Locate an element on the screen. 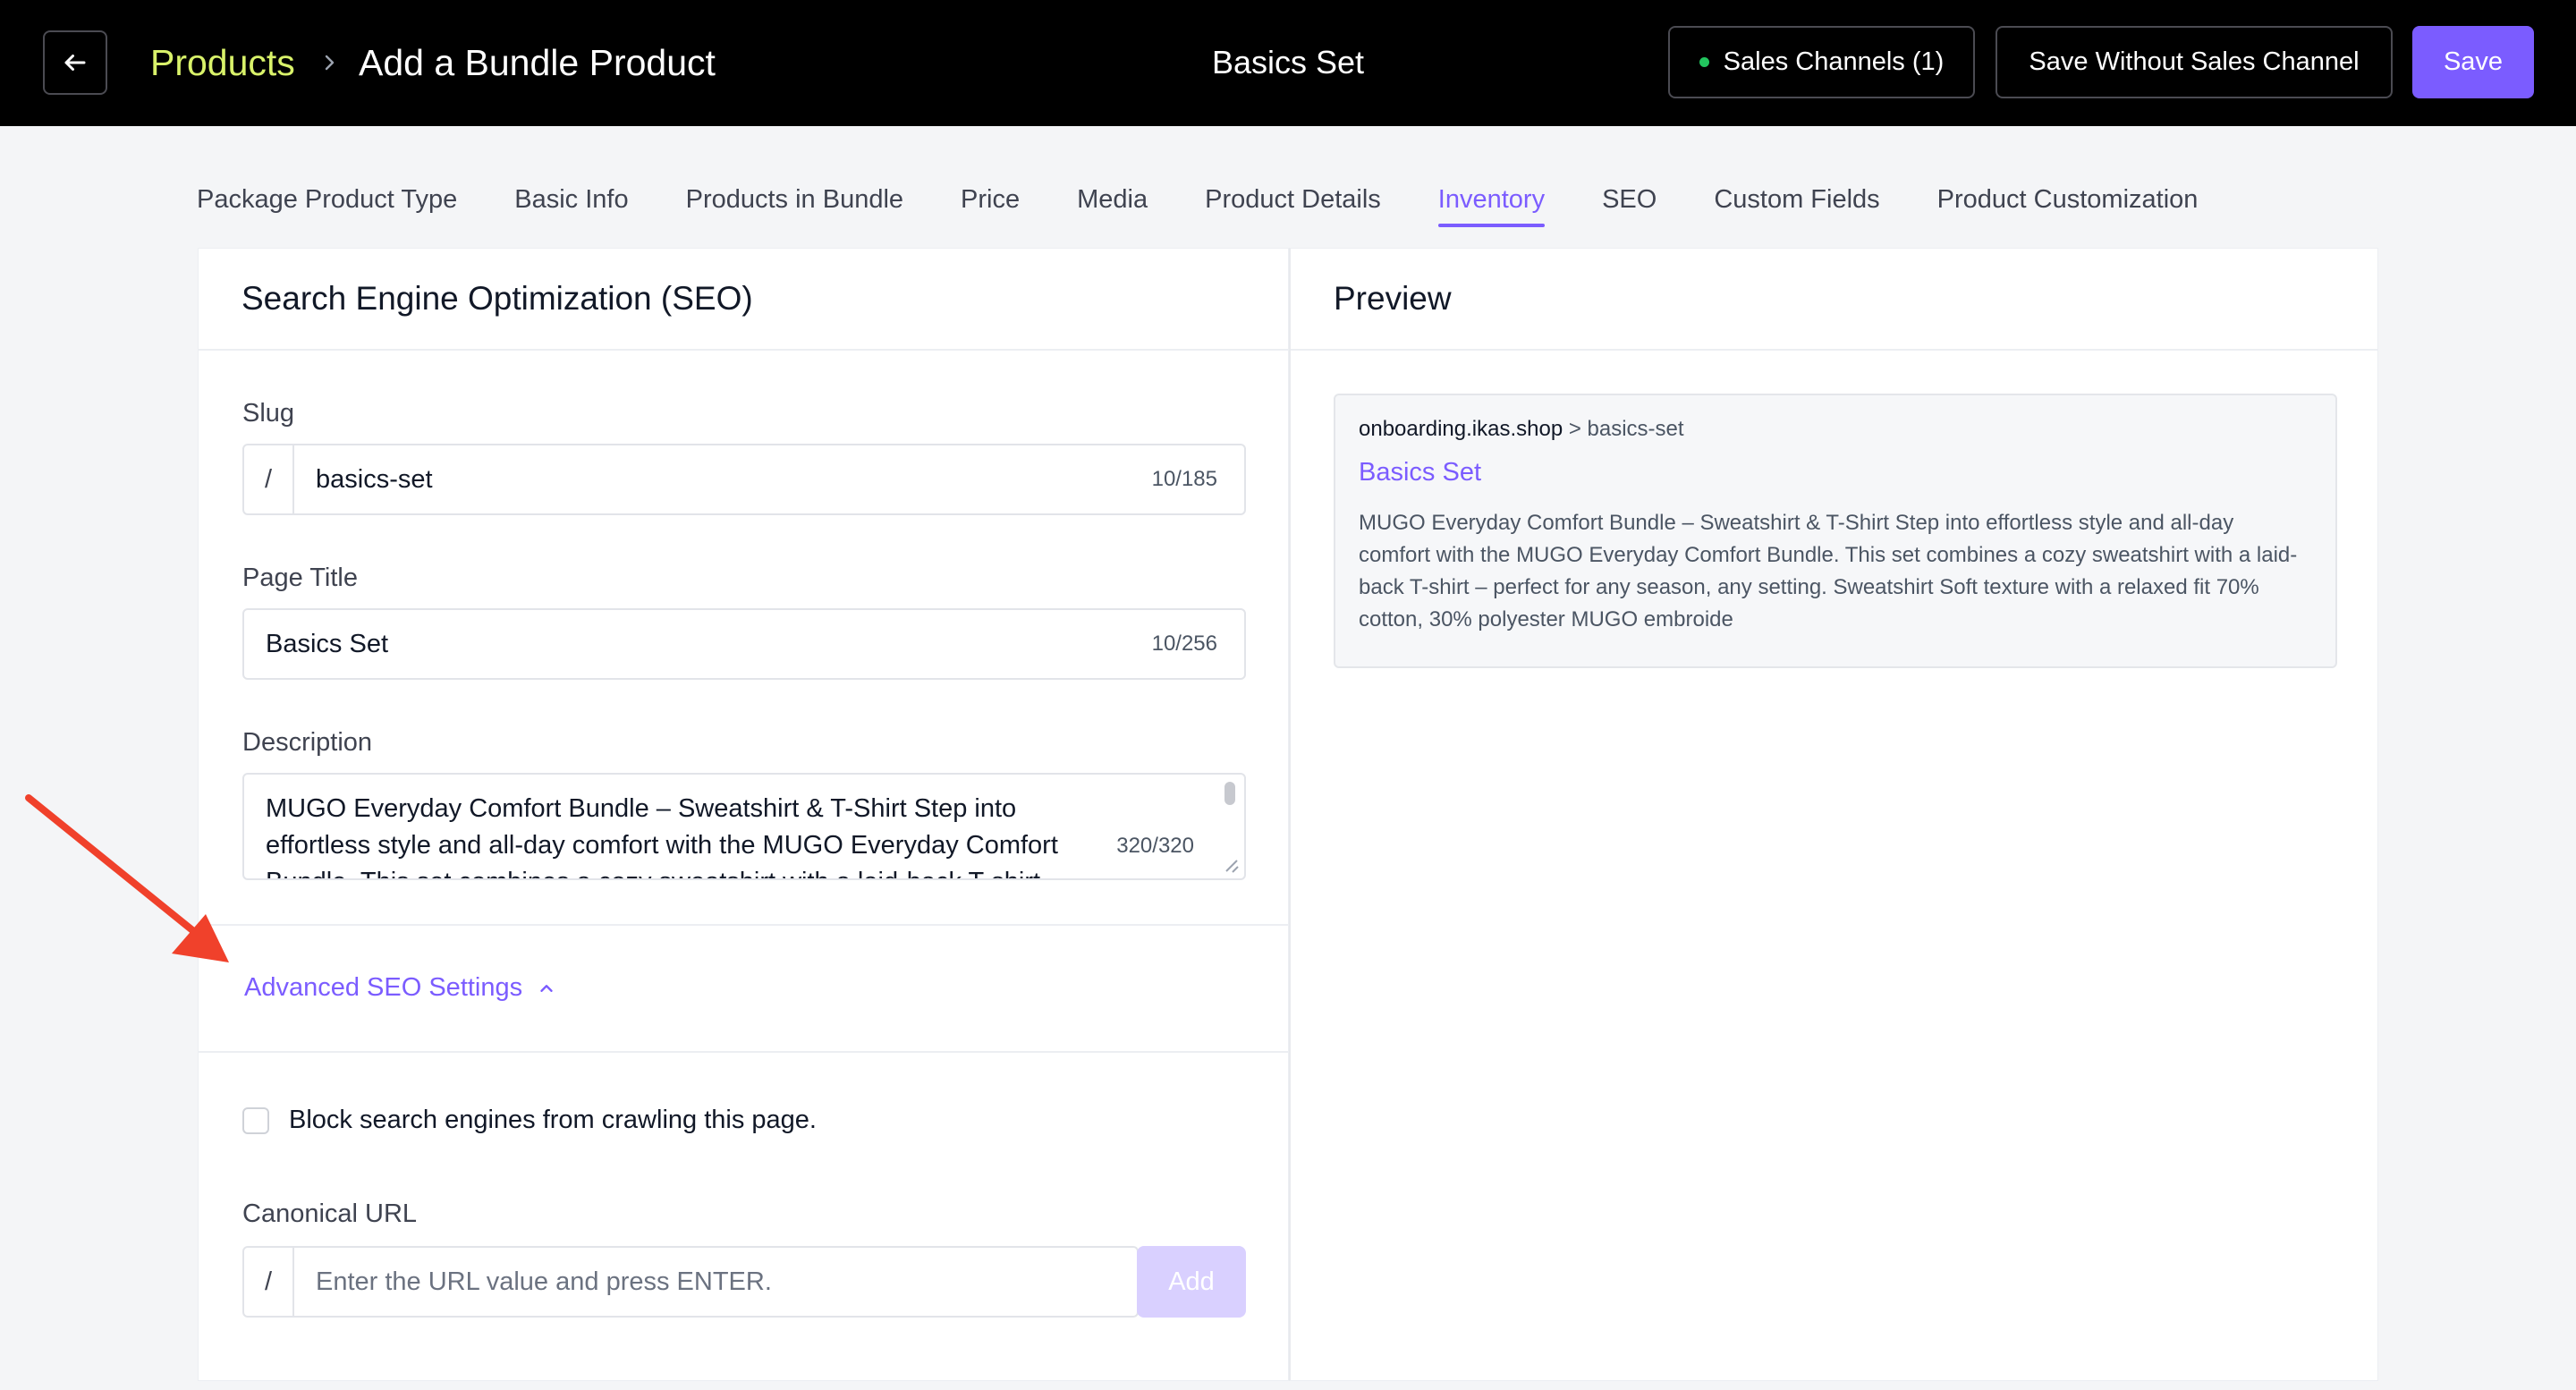 The image size is (2576, 1390). arrow-left-icon is located at coordinates (75, 63).